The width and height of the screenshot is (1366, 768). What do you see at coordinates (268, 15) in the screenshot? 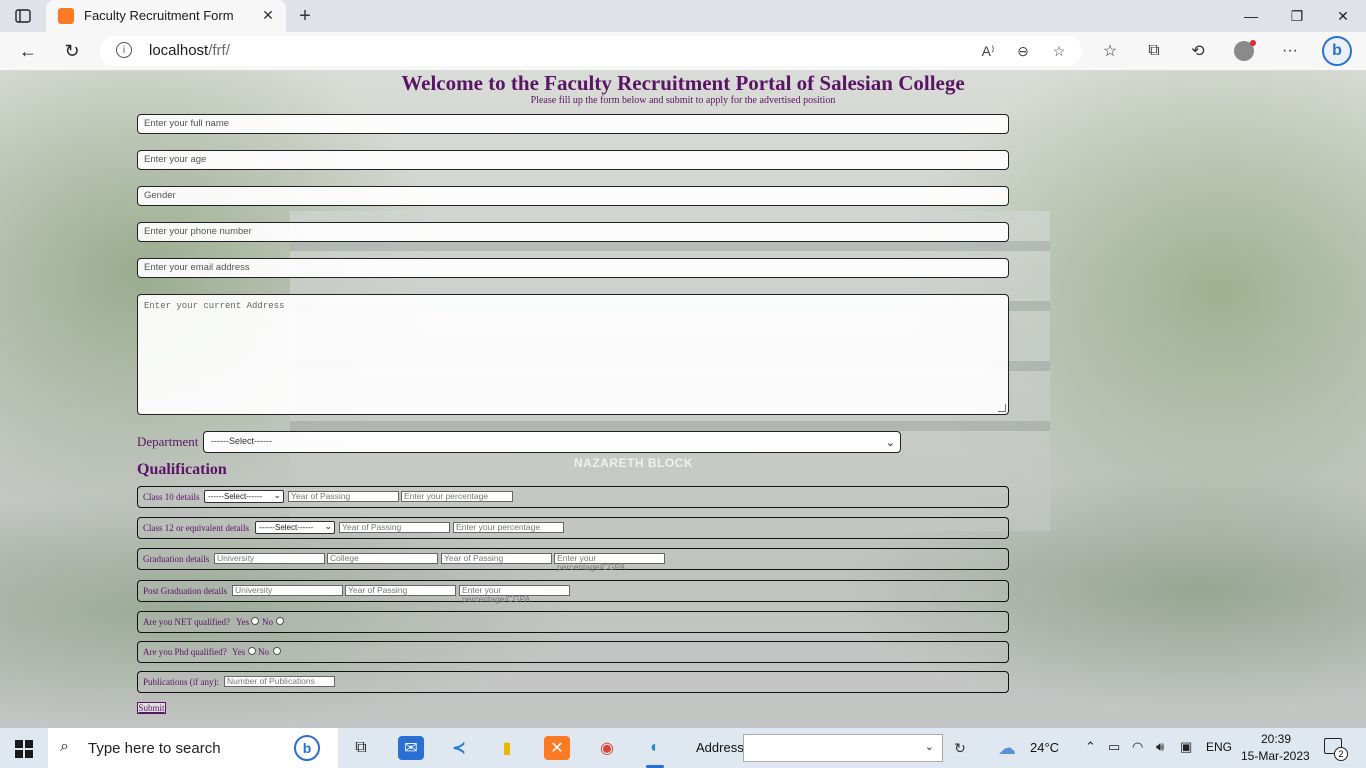
I see `close-tab-icon: ✕` at bounding box center [268, 15].